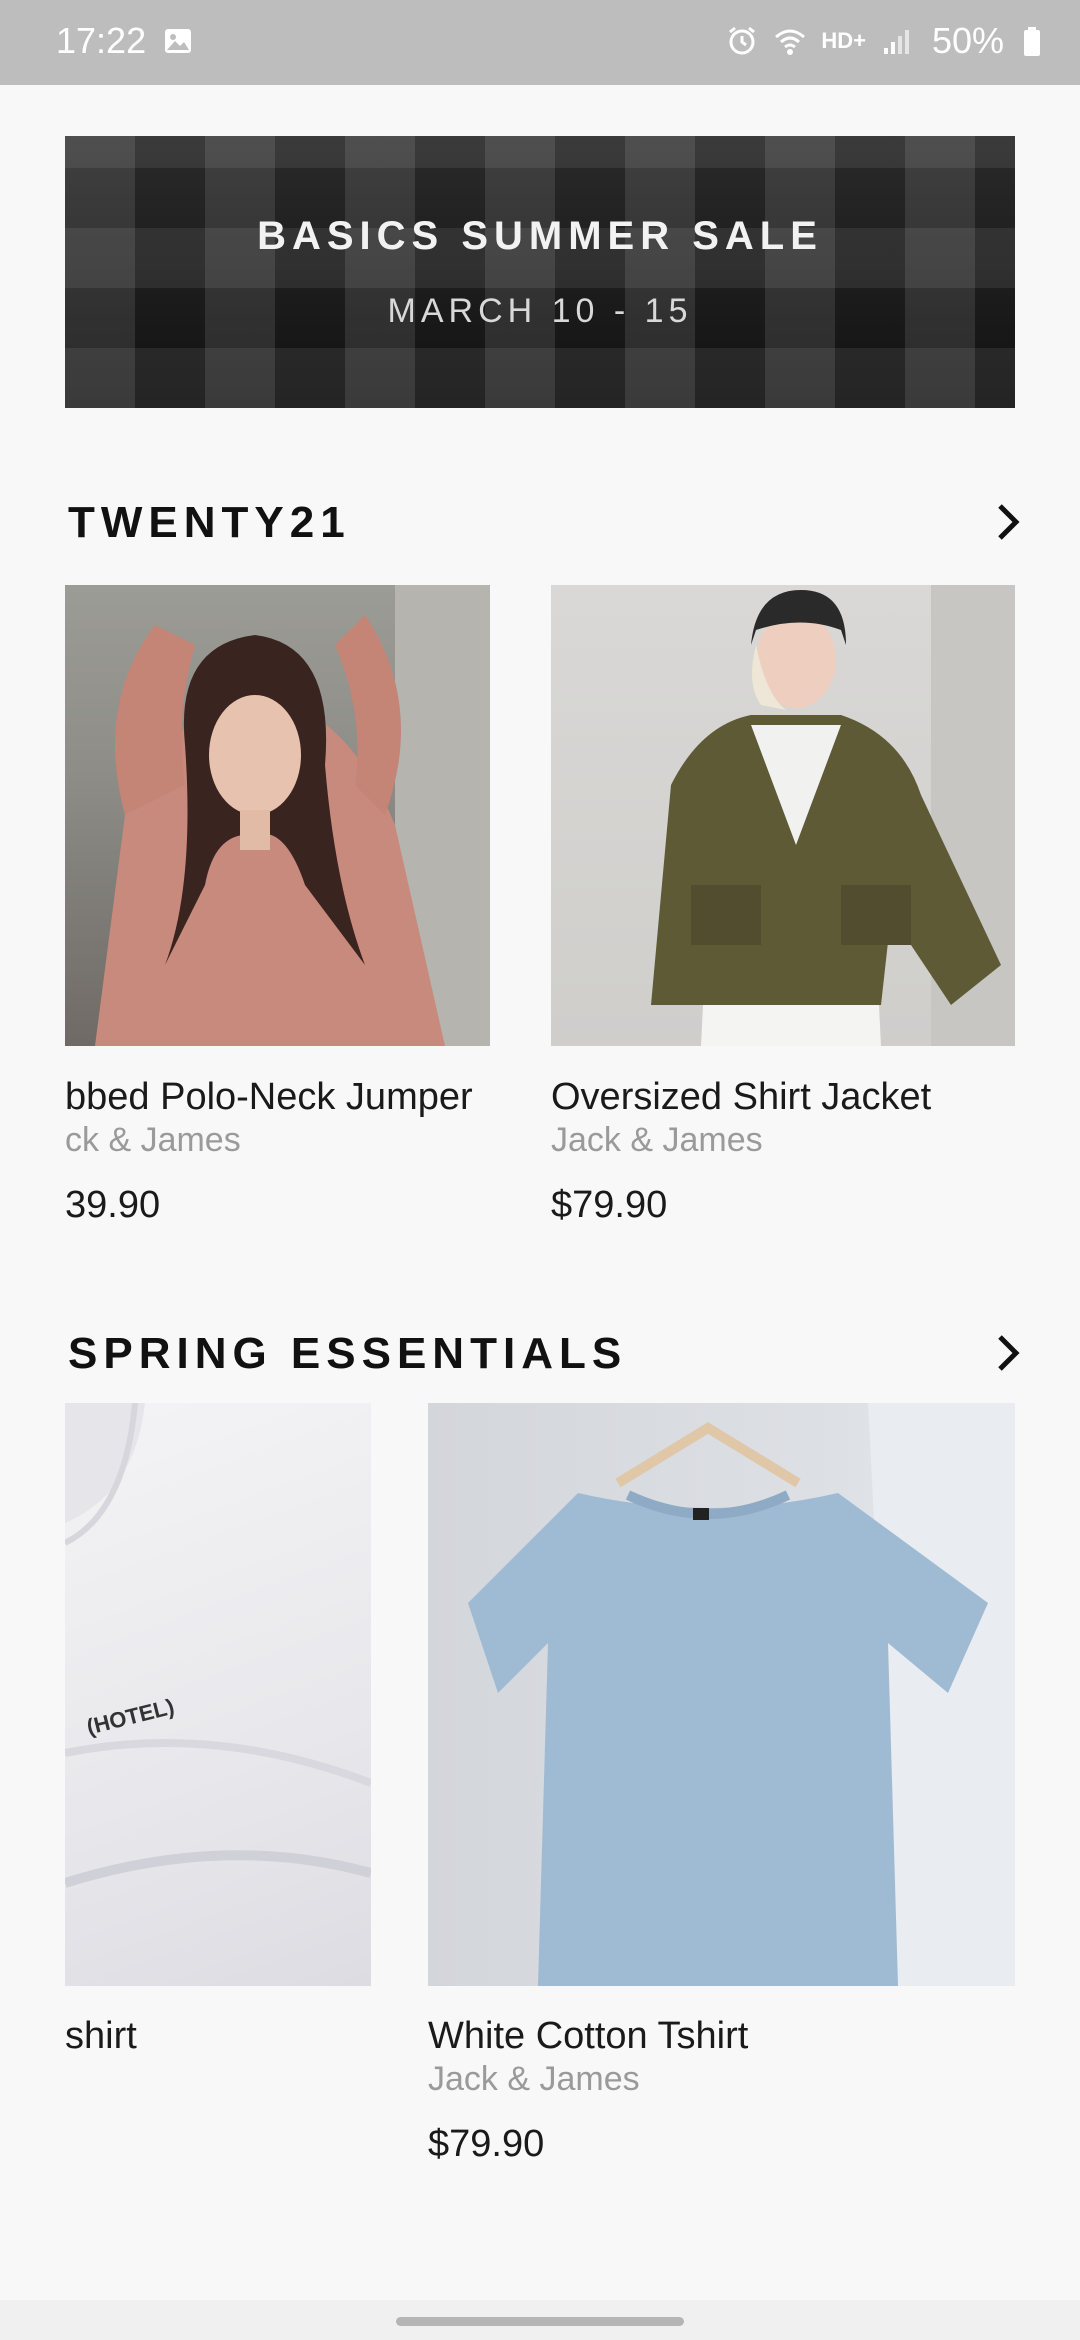 The image size is (1080, 2340). What do you see at coordinates (540, 2321) in the screenshot?
I see `home-indicator` at bounding box center [540, 2321].